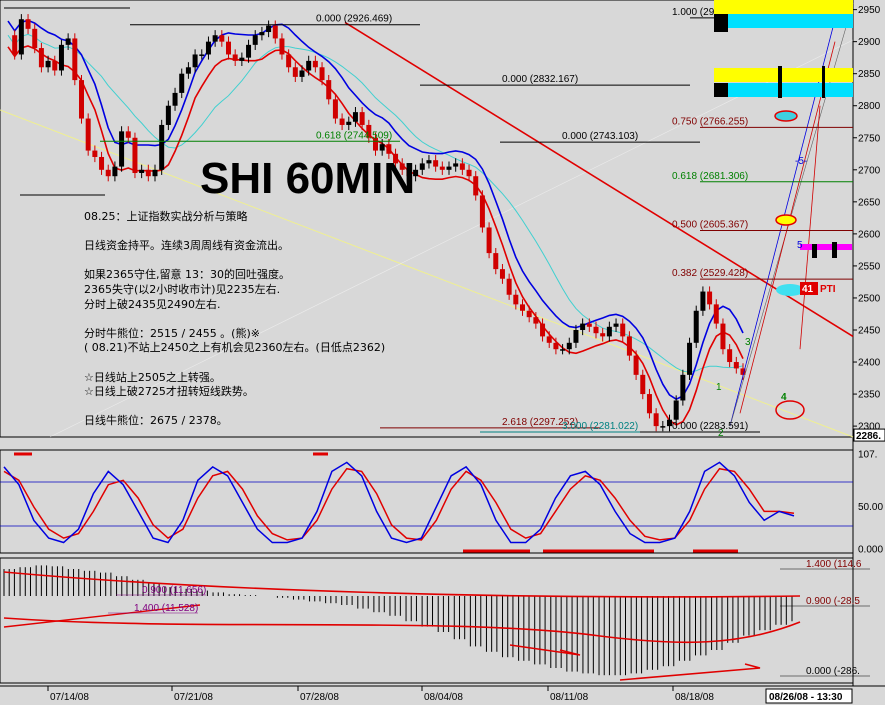 Image resolution: width=885 pixels, height=705 pixels. I want to click on x-axis-label: 08/04/08, so click(443, 697).